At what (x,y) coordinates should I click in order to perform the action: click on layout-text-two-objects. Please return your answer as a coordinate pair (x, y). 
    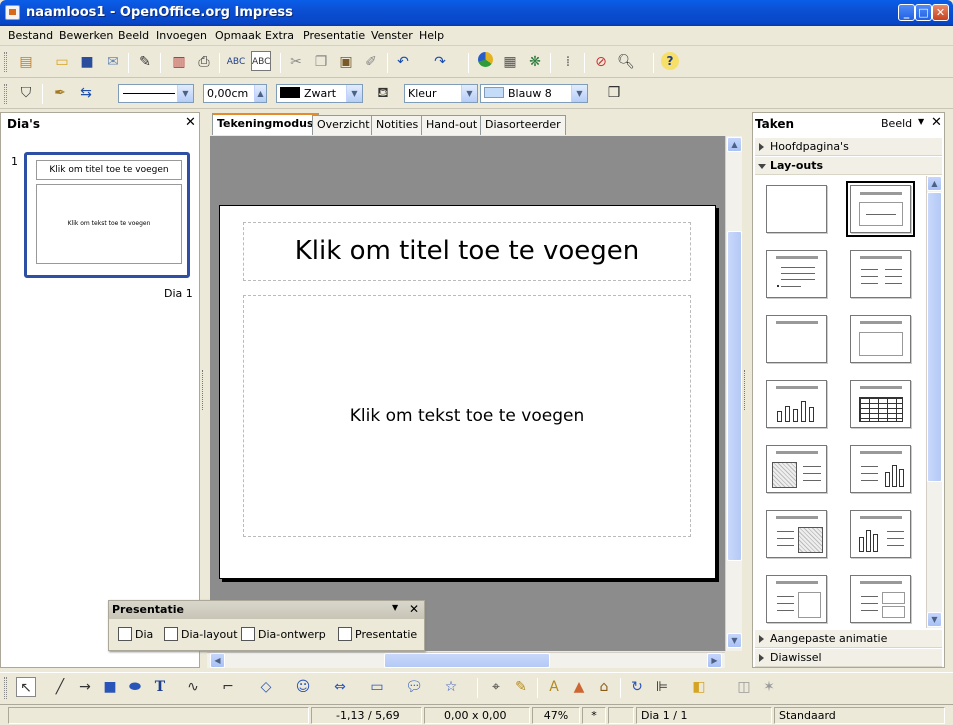
    Looking at the image, I should click on (880, 599).